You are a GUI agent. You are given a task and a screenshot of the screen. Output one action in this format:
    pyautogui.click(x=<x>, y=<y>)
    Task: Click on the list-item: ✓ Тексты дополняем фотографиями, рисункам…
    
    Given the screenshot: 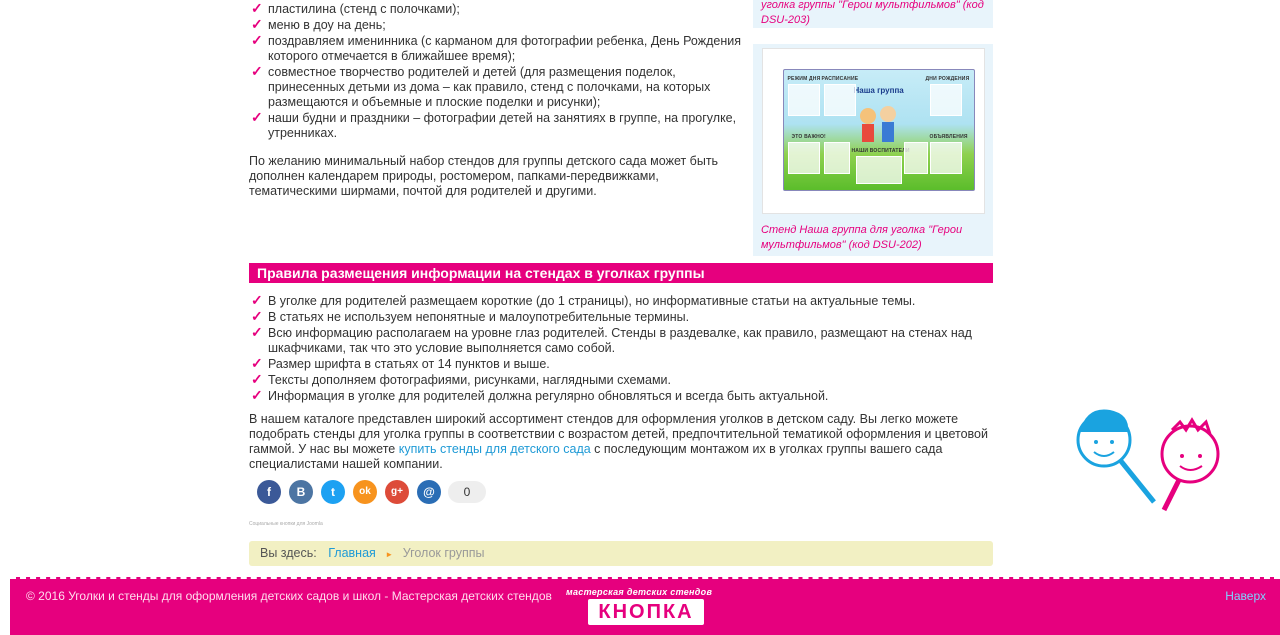 What is the action you would take?
    pyautogui.click(x=621, y=379)
    